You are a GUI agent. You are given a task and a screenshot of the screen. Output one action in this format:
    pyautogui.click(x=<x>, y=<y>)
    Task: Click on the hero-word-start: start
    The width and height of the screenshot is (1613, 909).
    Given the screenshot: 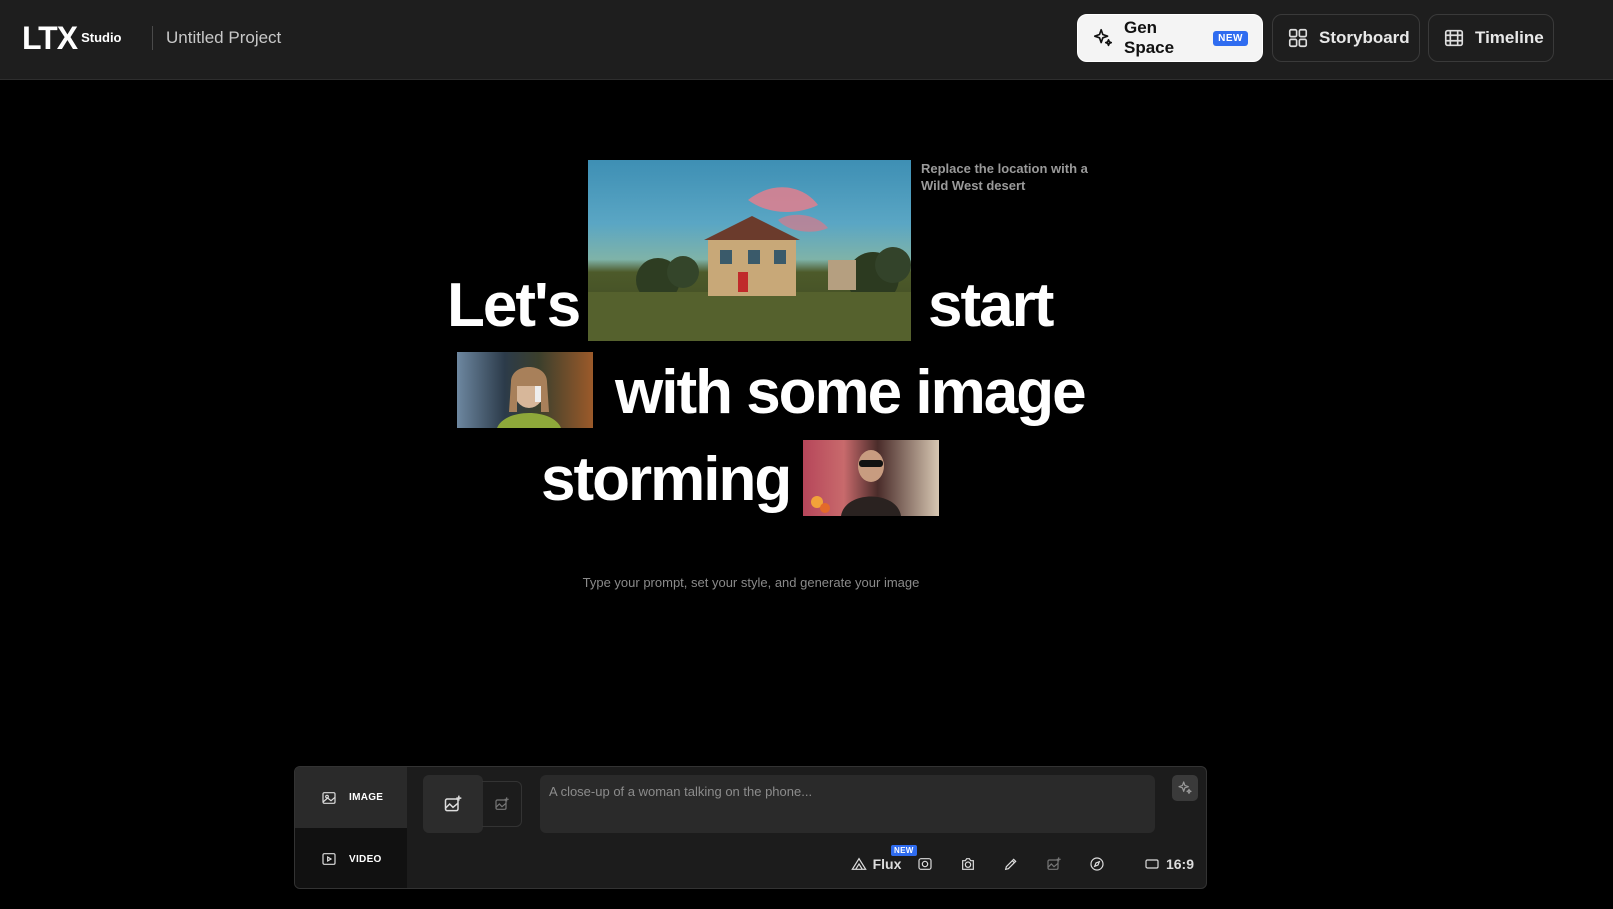 What is the action you would take?
    pyautogui.click(x=991, y=305)
    